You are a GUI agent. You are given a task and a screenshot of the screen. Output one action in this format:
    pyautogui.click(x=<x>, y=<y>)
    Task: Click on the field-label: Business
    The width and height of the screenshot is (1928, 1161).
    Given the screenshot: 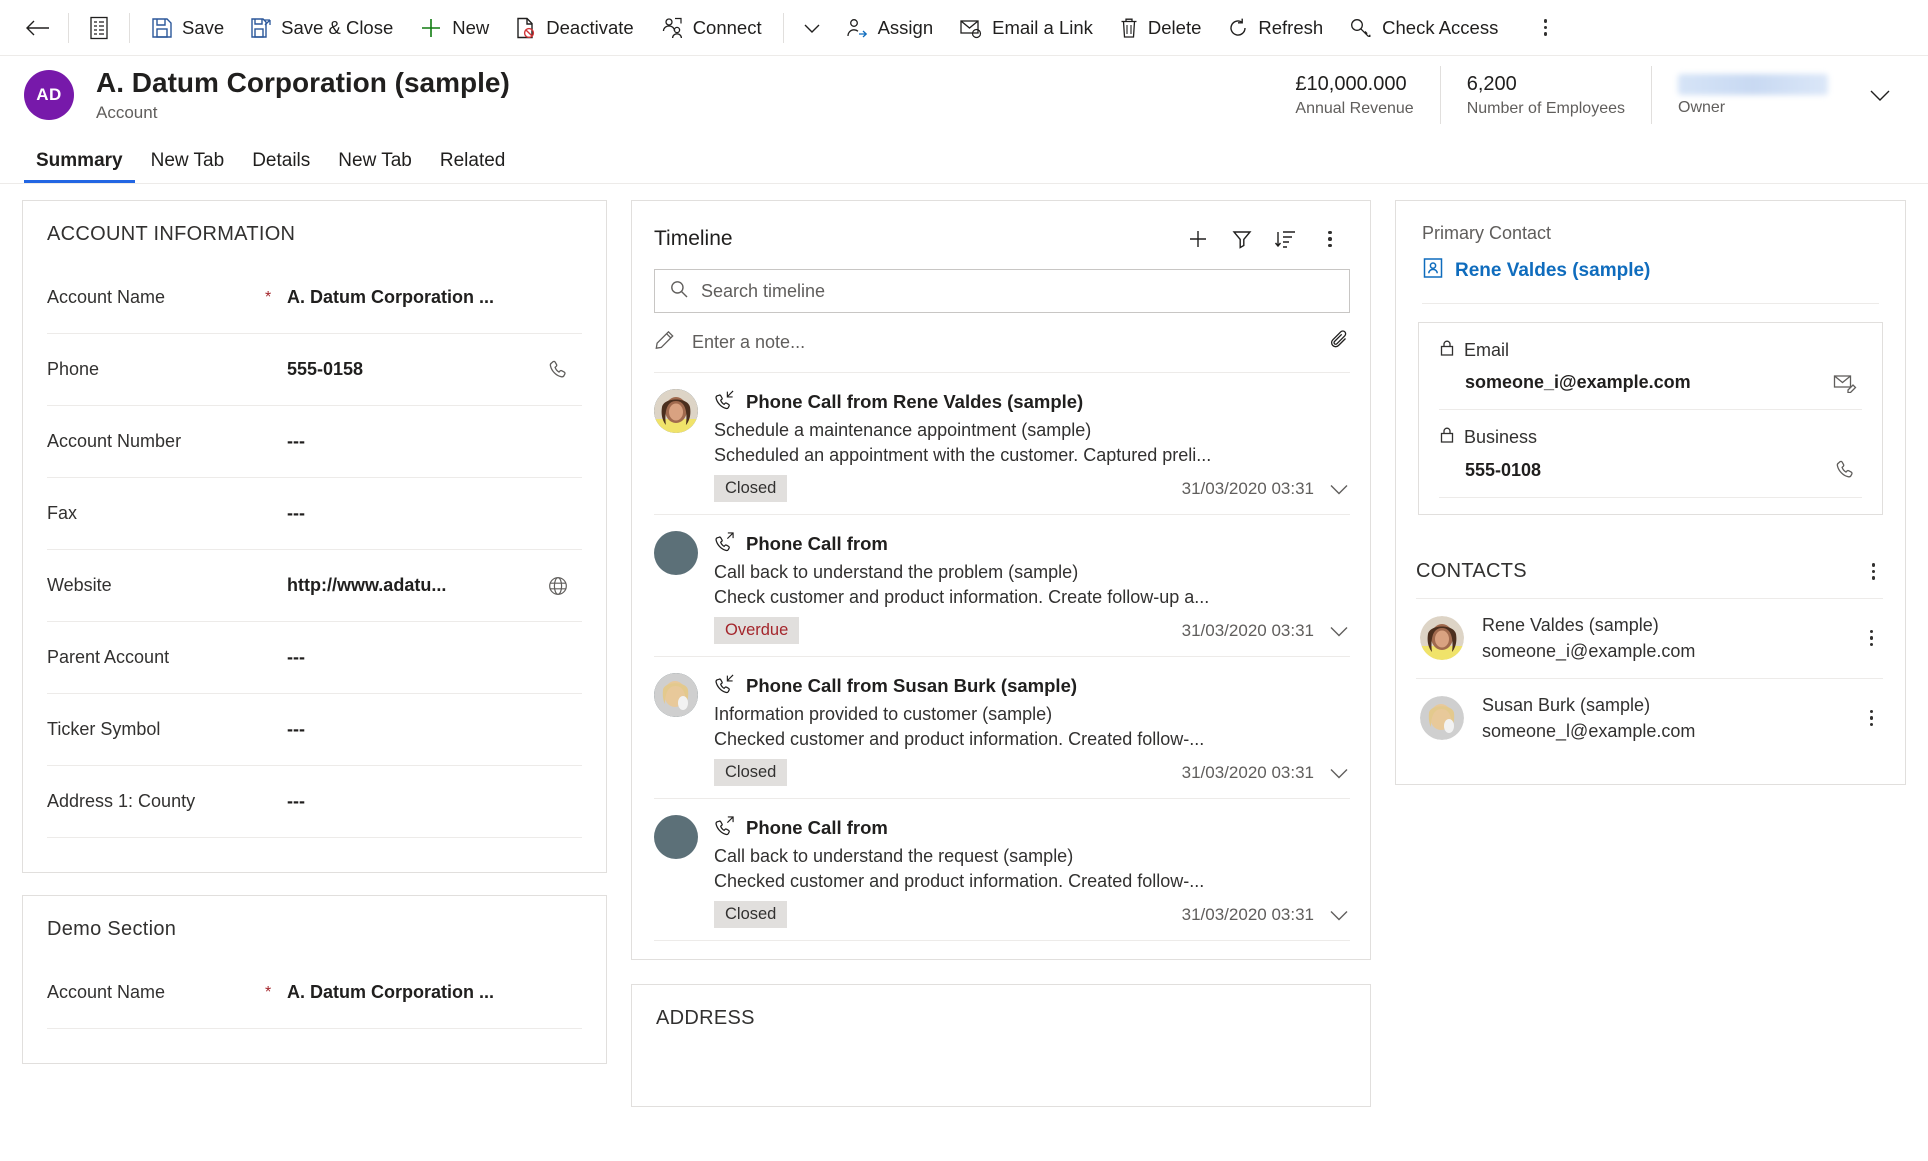 What is the action you would take?
    pyautogui.click(x=1501, y=437)
    